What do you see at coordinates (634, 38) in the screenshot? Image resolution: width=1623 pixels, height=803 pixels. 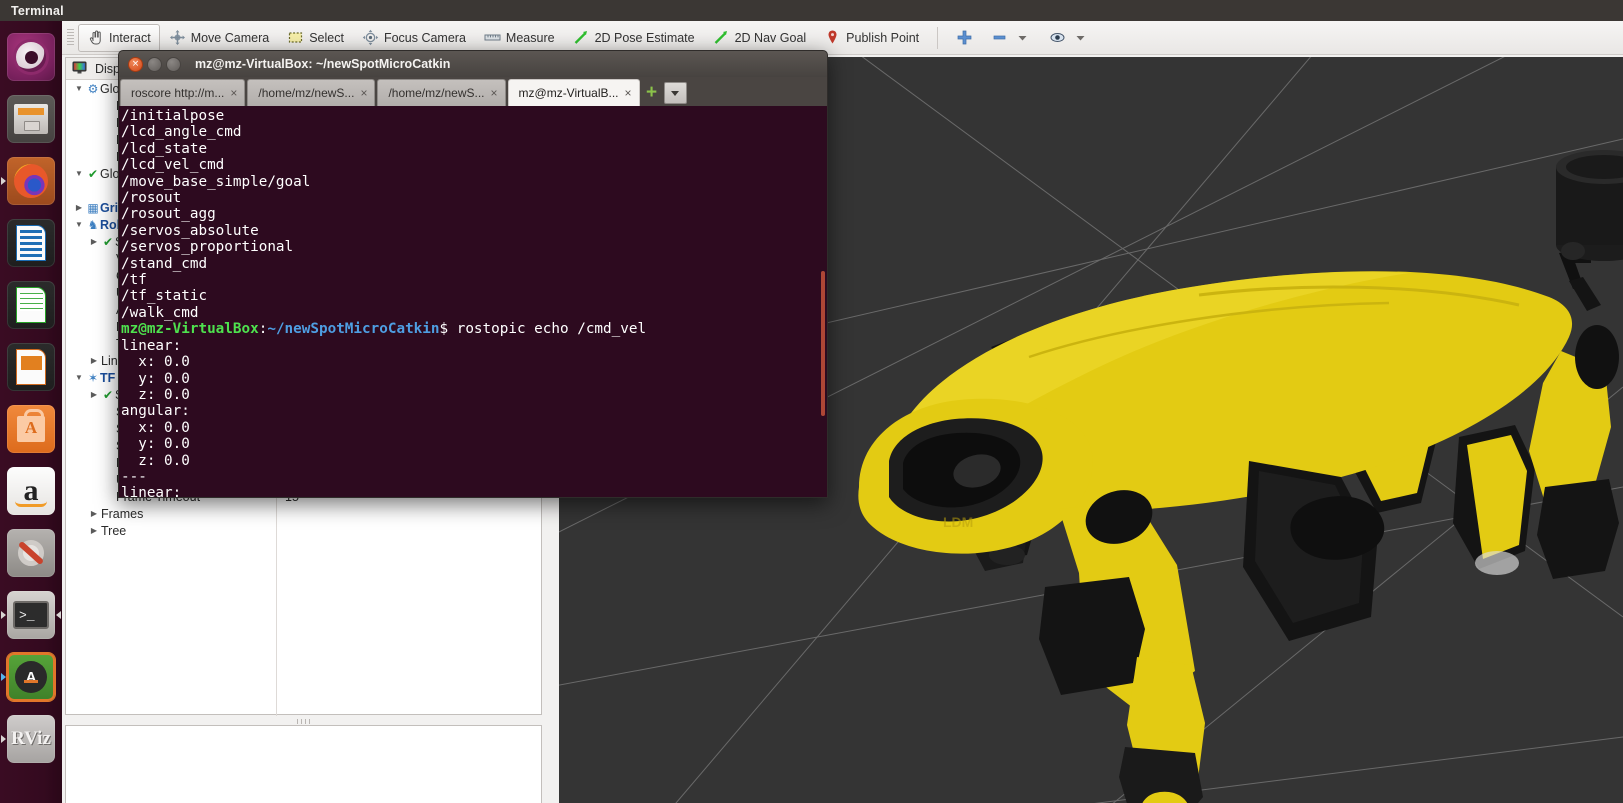 I see `tool-2d-pose-estimate: 2D Pose Estimate` at bounding box center [634, 38].